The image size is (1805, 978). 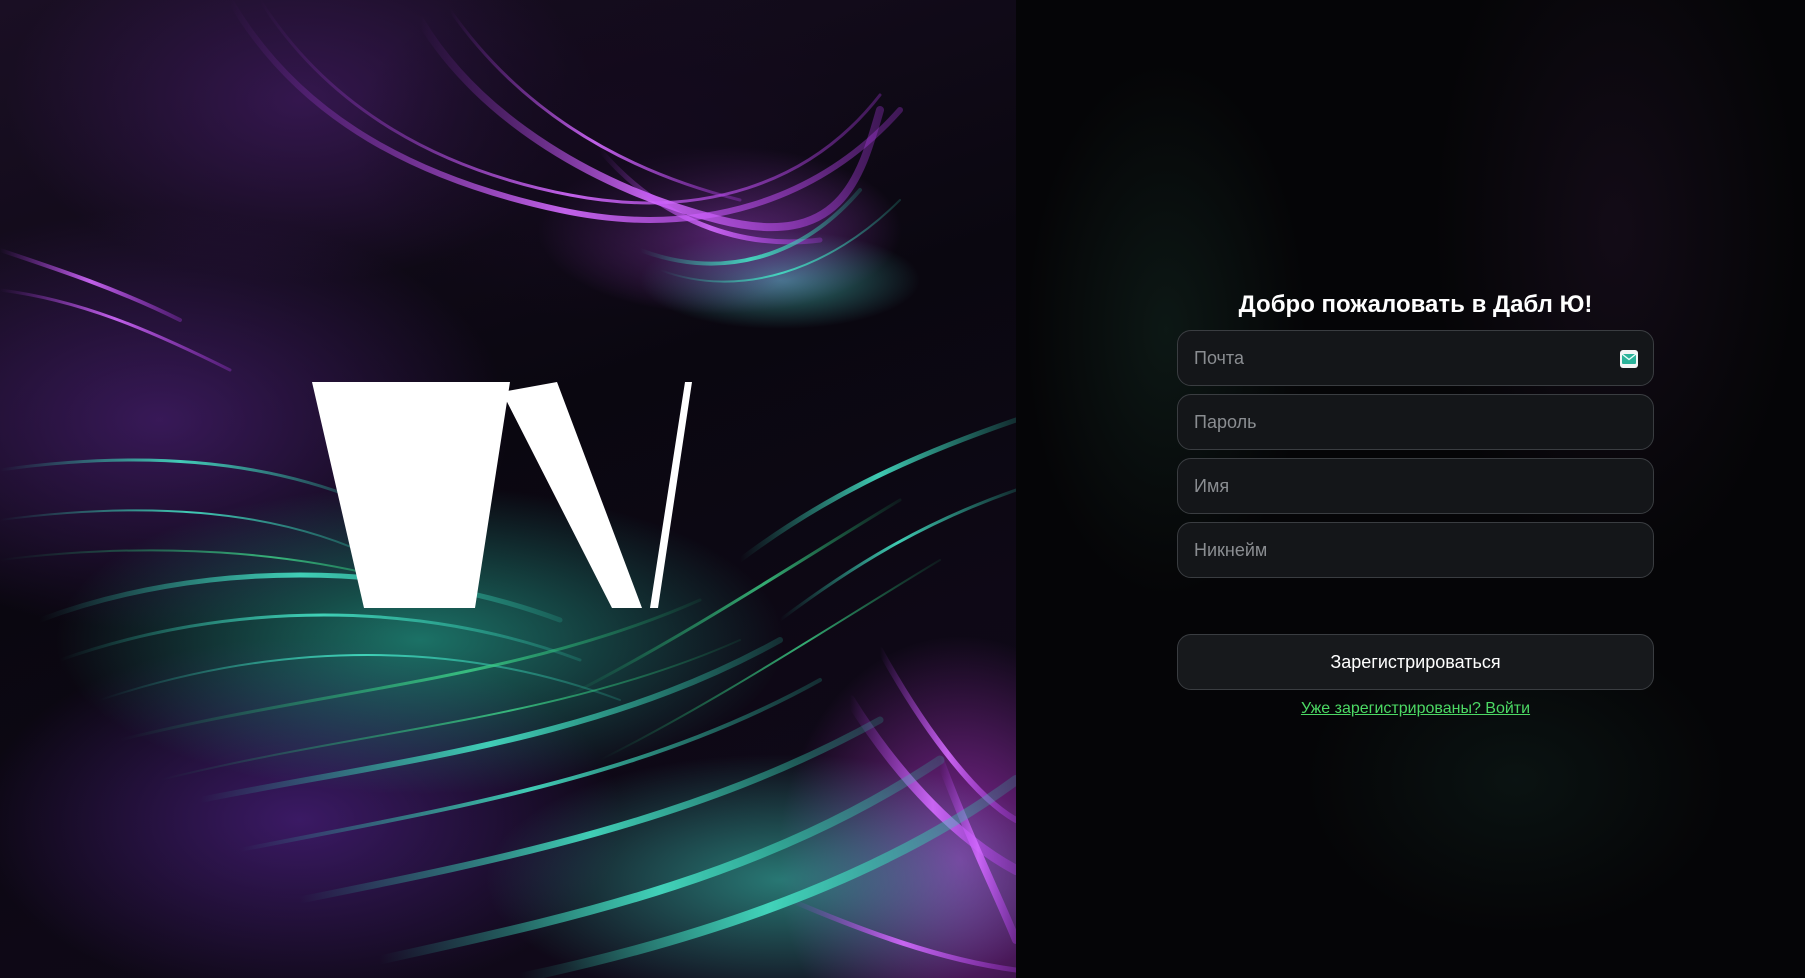 I want to click on w-logo, so click(x=502, y=495).